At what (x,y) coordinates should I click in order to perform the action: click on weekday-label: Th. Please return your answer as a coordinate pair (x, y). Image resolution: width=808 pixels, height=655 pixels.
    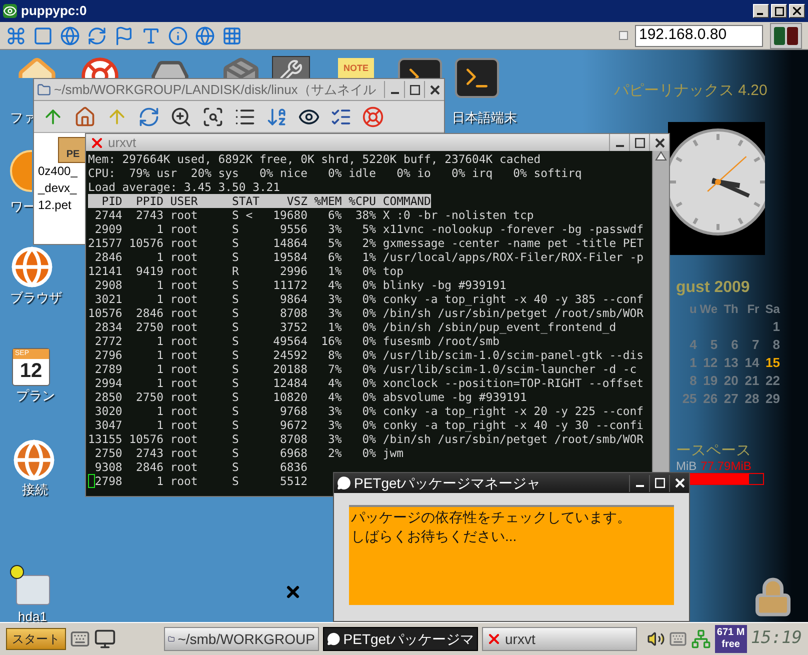
    Looking at the image, I should click on (730, 309).